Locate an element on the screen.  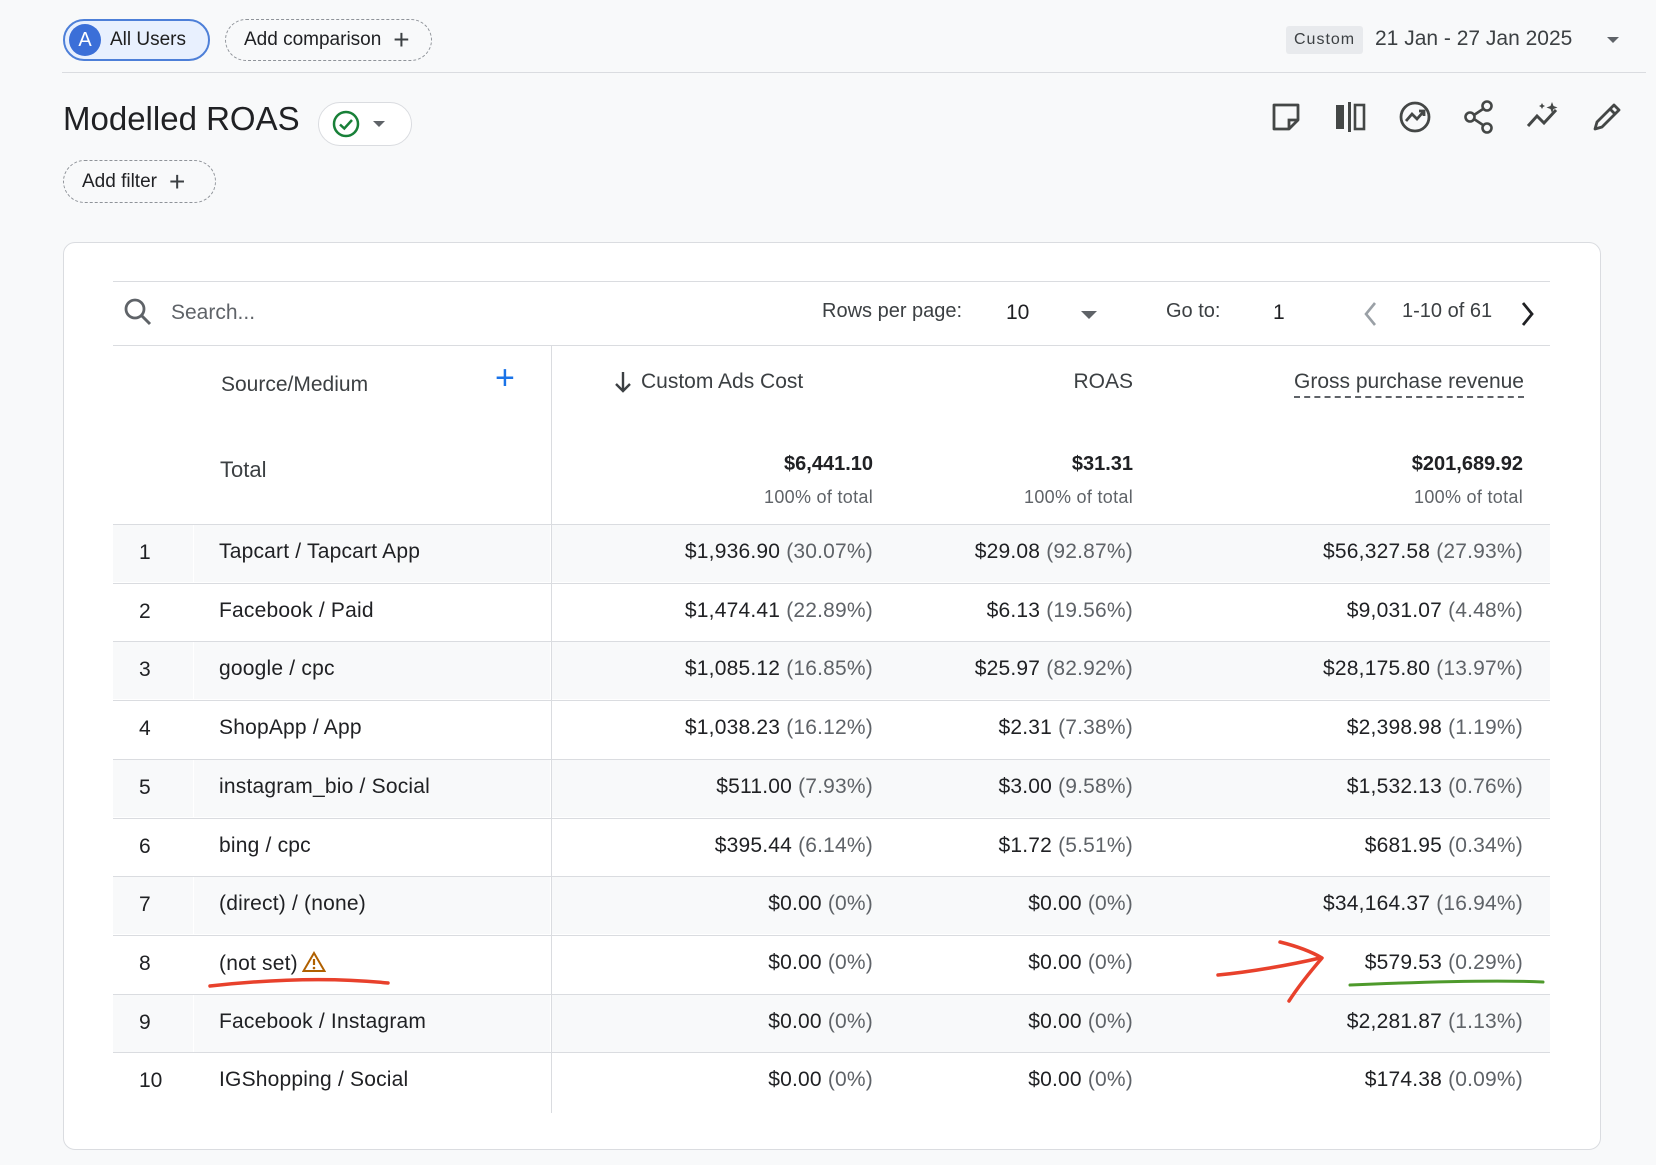
add-filter-button: Add filter + is located at coordinates (139, 181).